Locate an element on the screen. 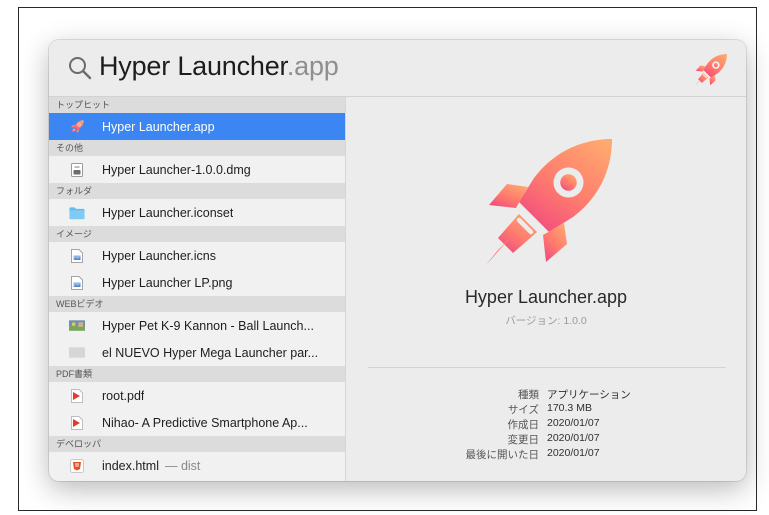 The height and width of the screenshot is (515, 769). search-icon is located at coordinates (80, 68).